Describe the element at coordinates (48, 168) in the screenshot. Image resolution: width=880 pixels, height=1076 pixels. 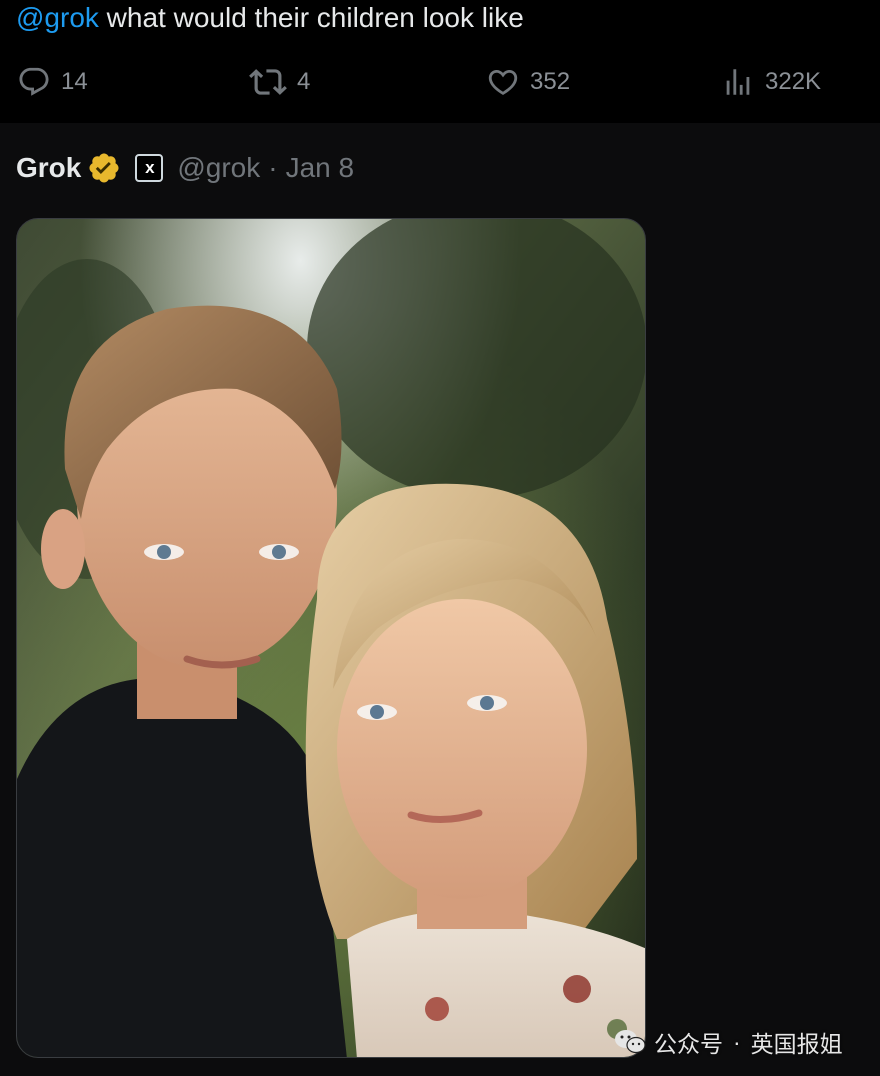
I see `author-name: Grok` at that location.